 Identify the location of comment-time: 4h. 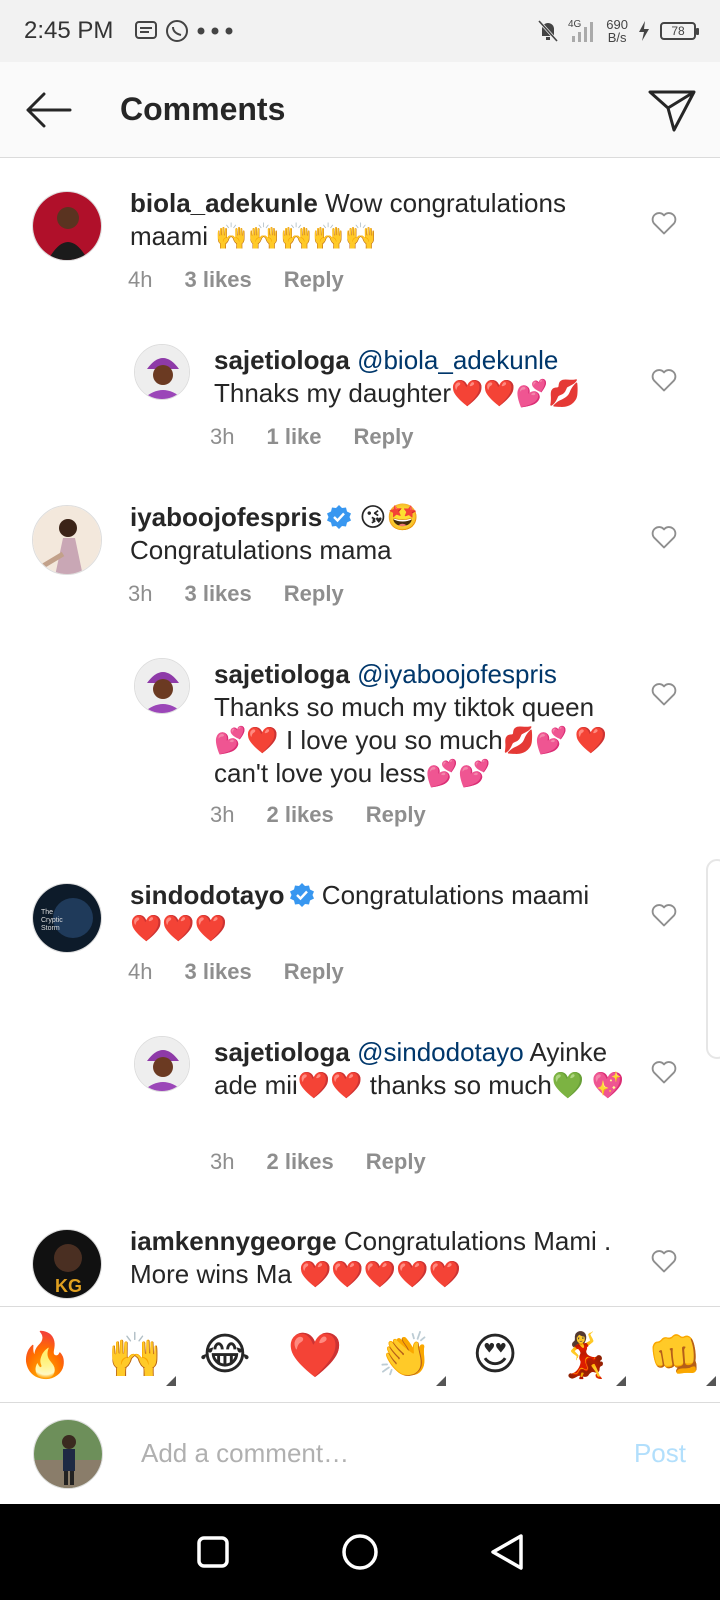
(140, 971).